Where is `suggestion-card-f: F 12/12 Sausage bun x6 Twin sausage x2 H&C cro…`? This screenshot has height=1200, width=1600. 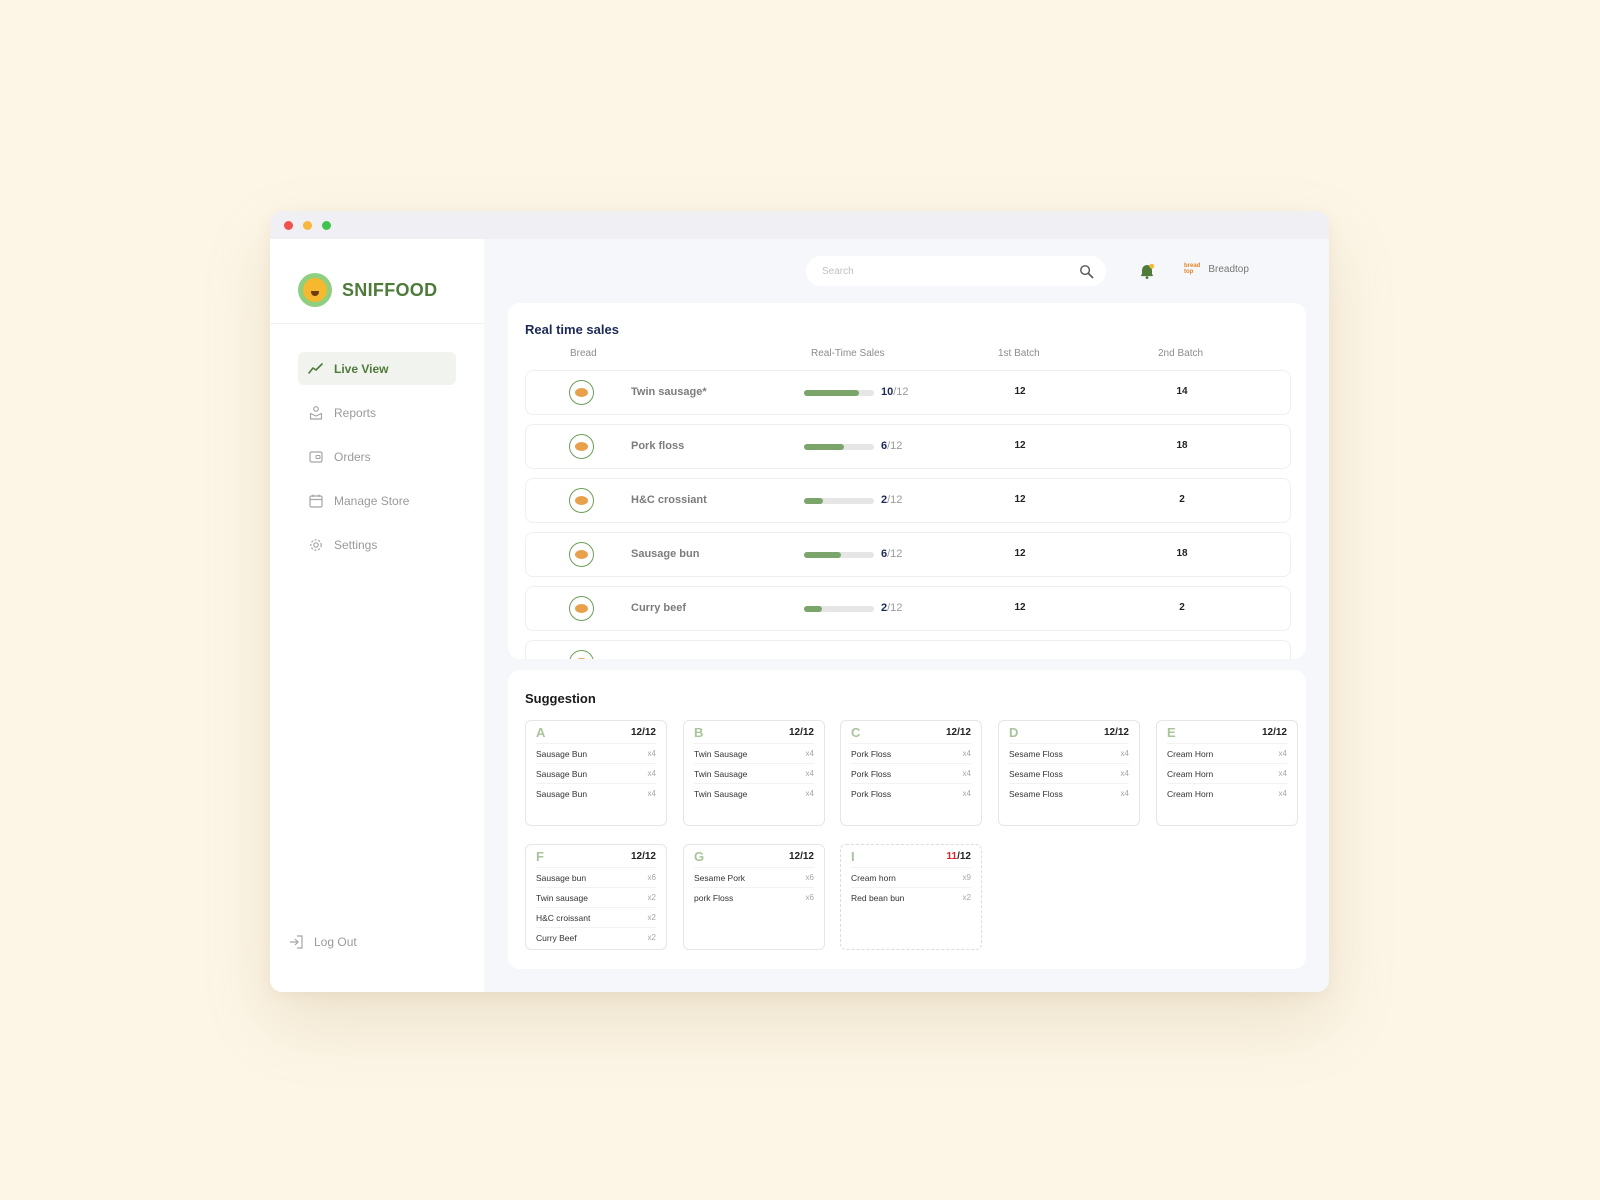
suggestion-card-f: F 12/12 Sausage bun x6 Twin sausage x2 H&C cro… is located at coordinates (596, 897).